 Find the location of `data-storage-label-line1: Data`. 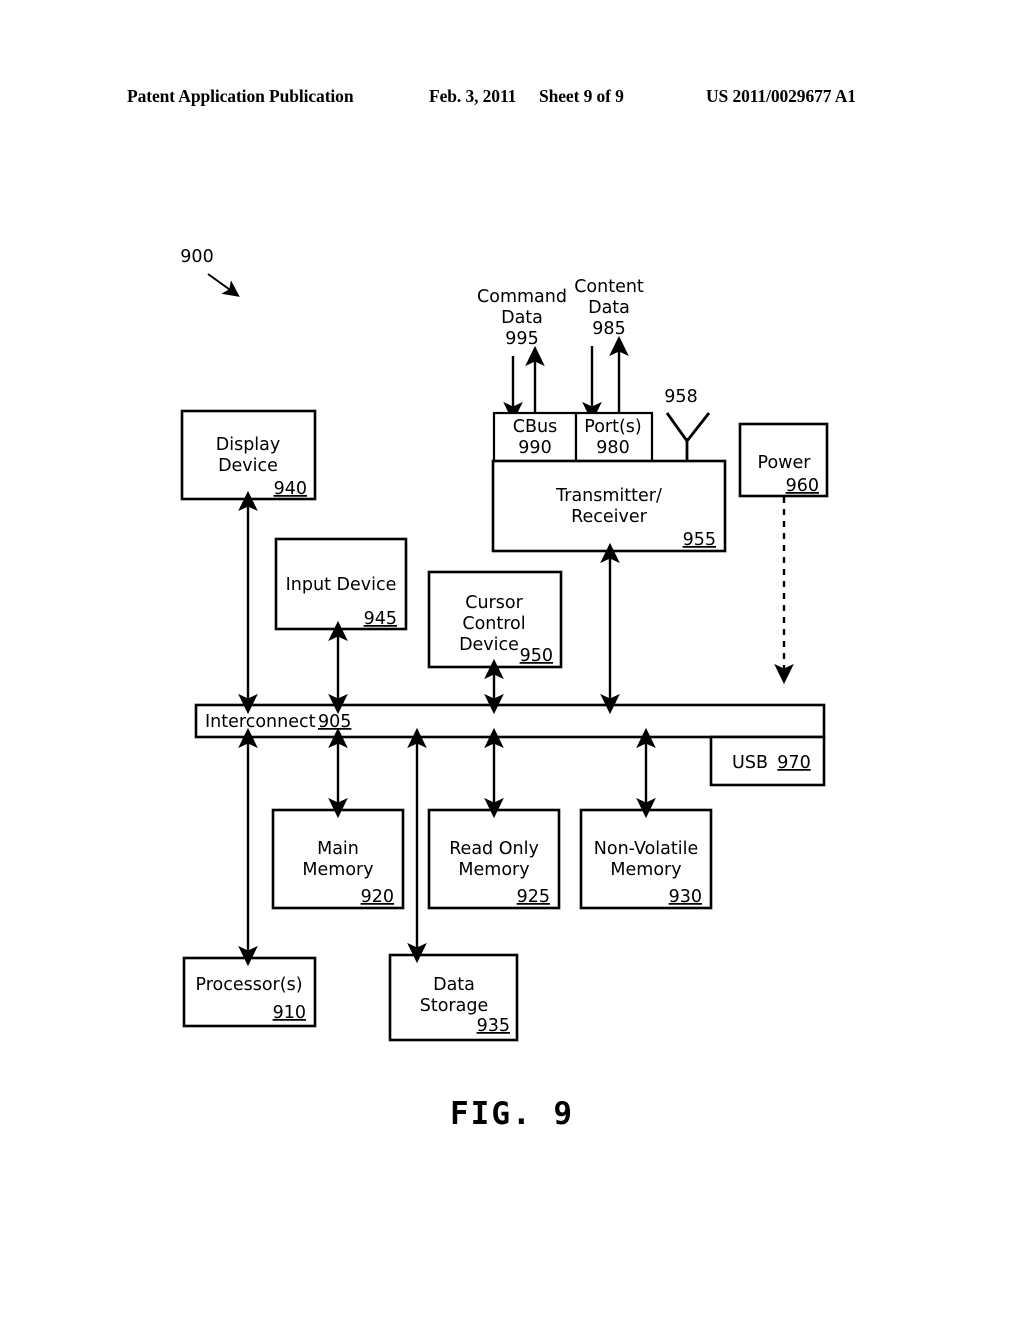

data-storage-label-line1: Data is located at coordinates (454, 985).